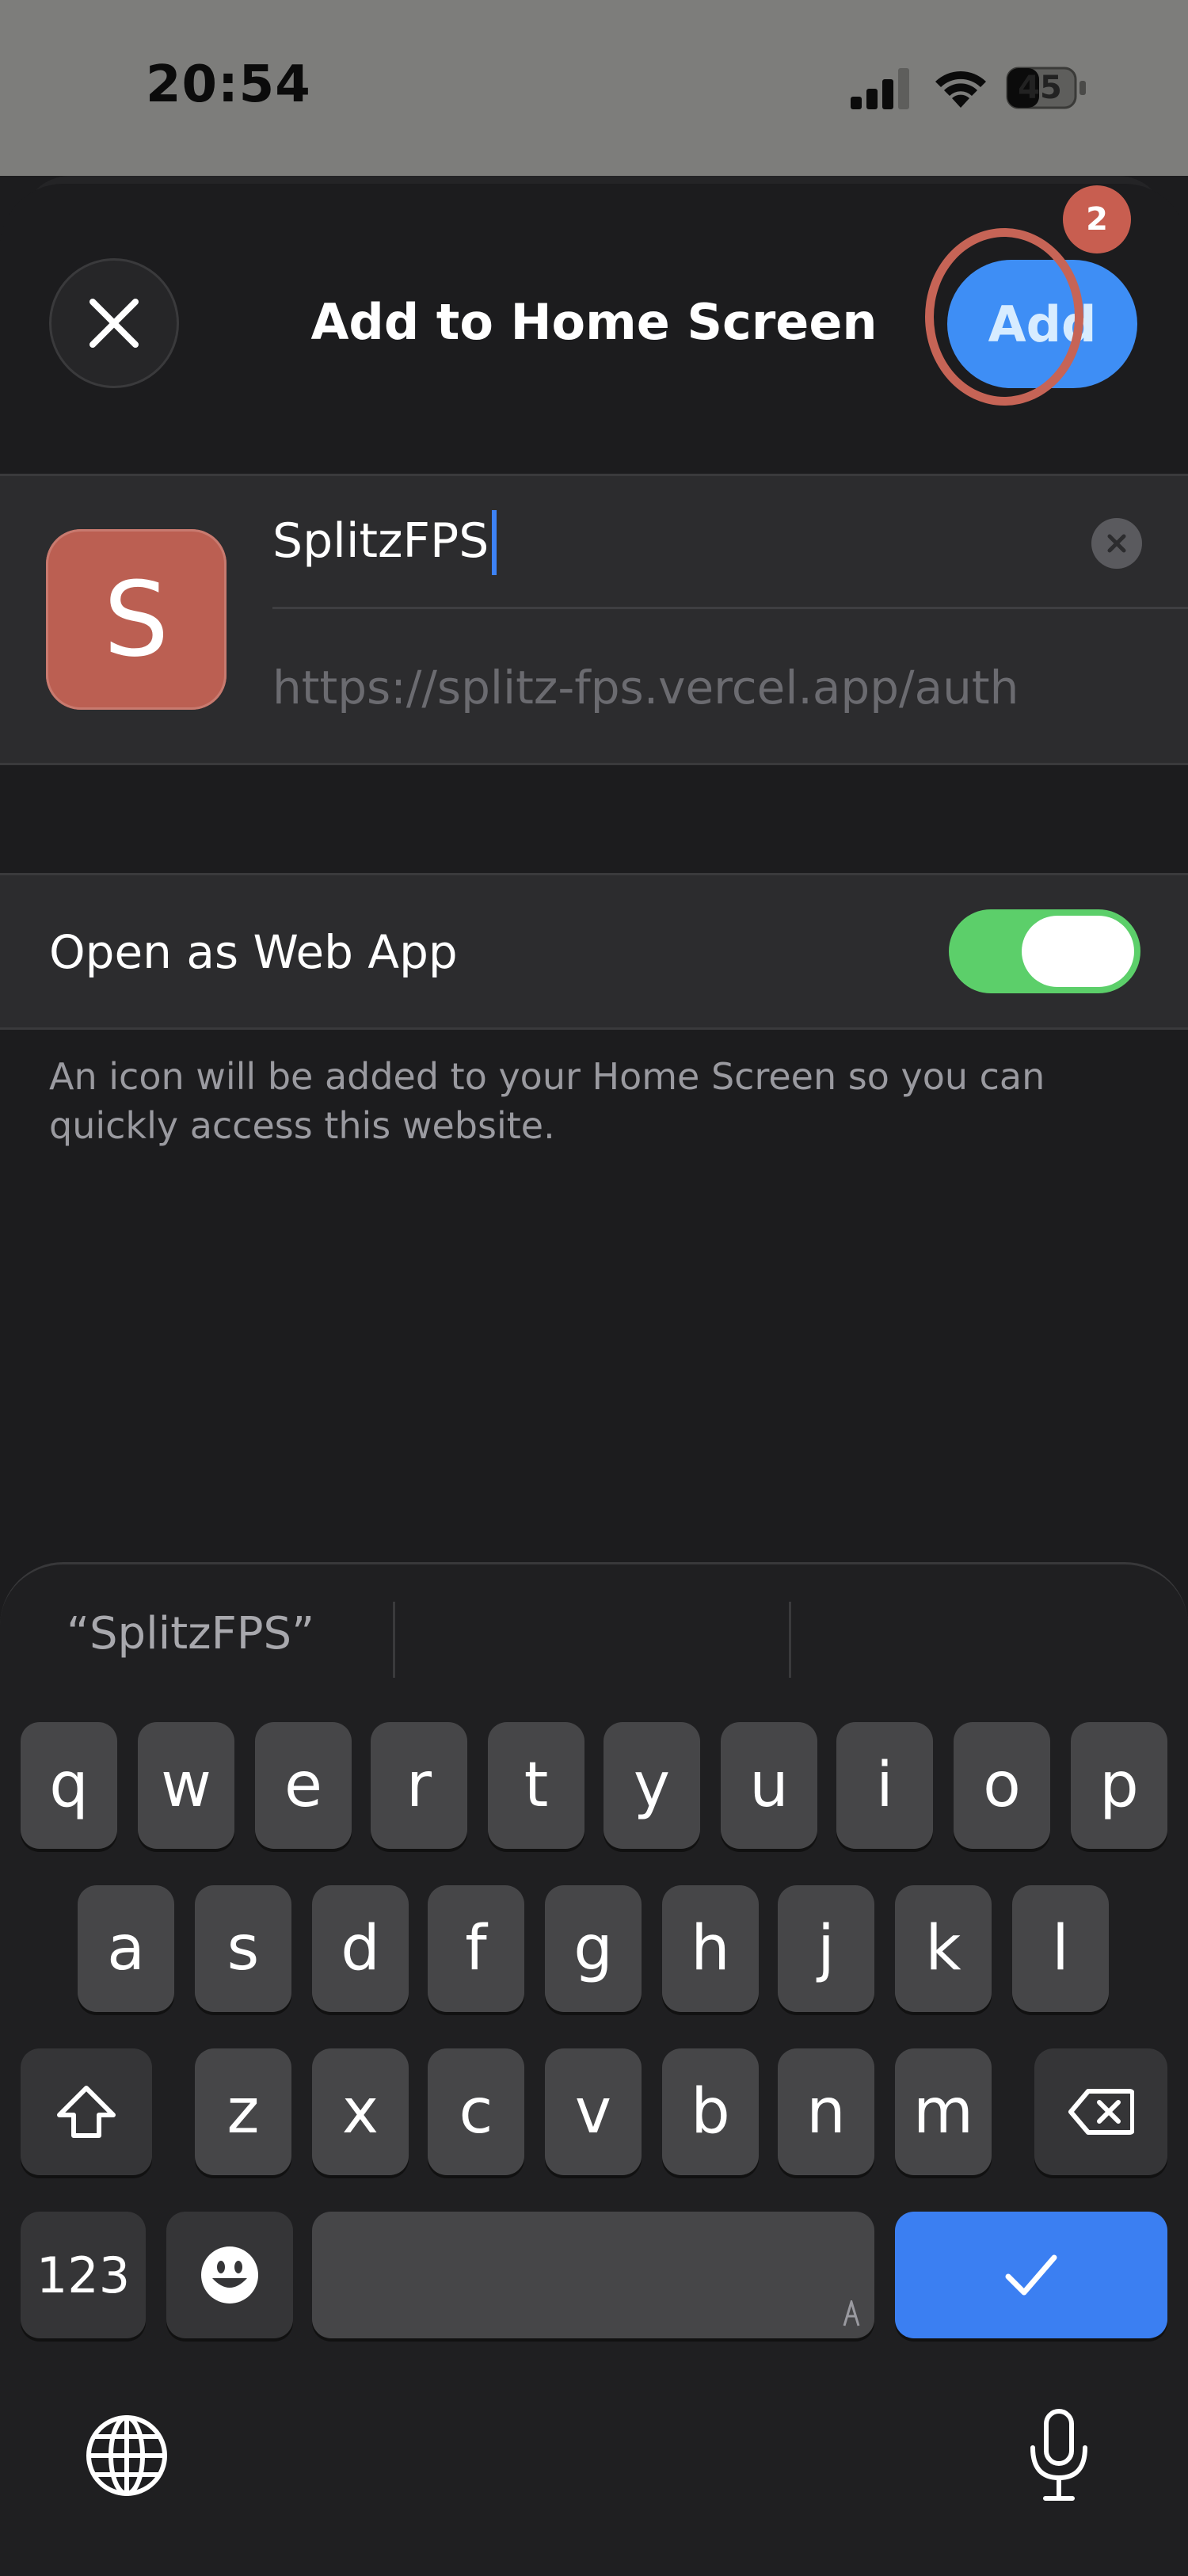 The image size is (1188, 2576). What do you see at coordinates (1002, 1785) in the screenshot?
I see `key-o: o` at bounding box center [1002, 1785].